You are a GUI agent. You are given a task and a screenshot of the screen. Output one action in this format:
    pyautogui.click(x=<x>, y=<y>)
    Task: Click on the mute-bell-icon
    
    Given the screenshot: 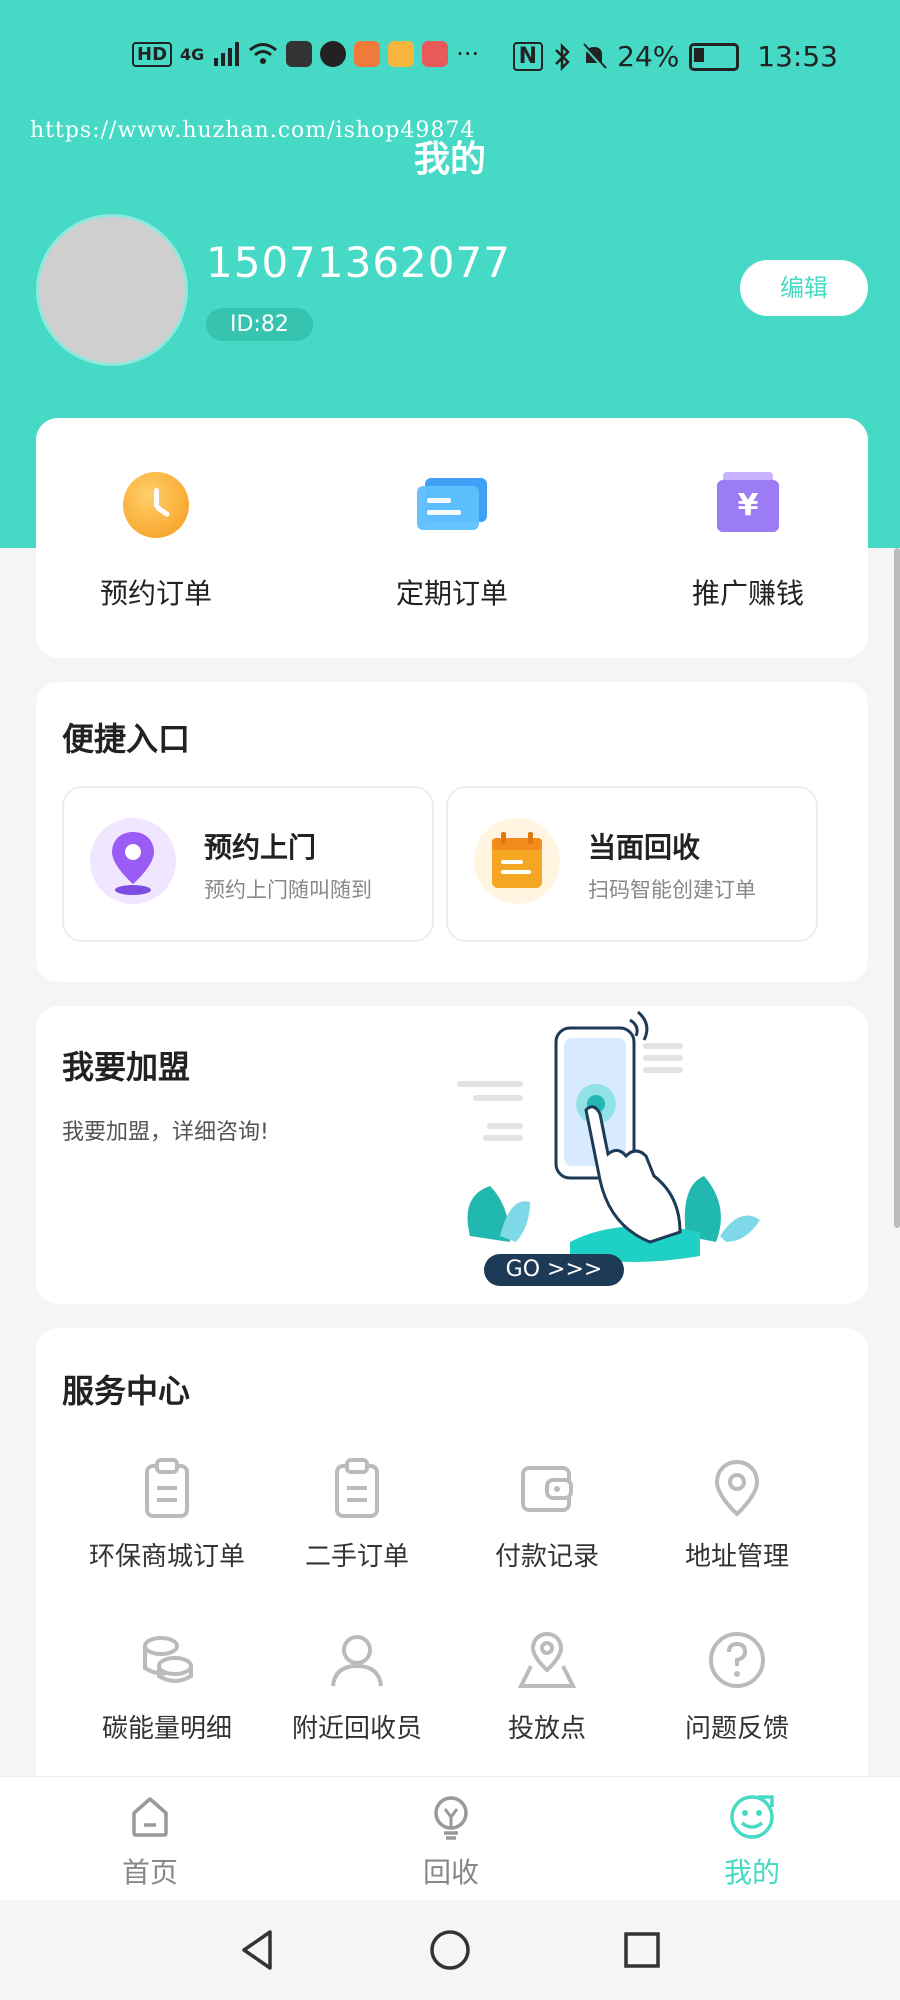 What is the action you would take?
    pyautogui.click(x=594, y=56)
    